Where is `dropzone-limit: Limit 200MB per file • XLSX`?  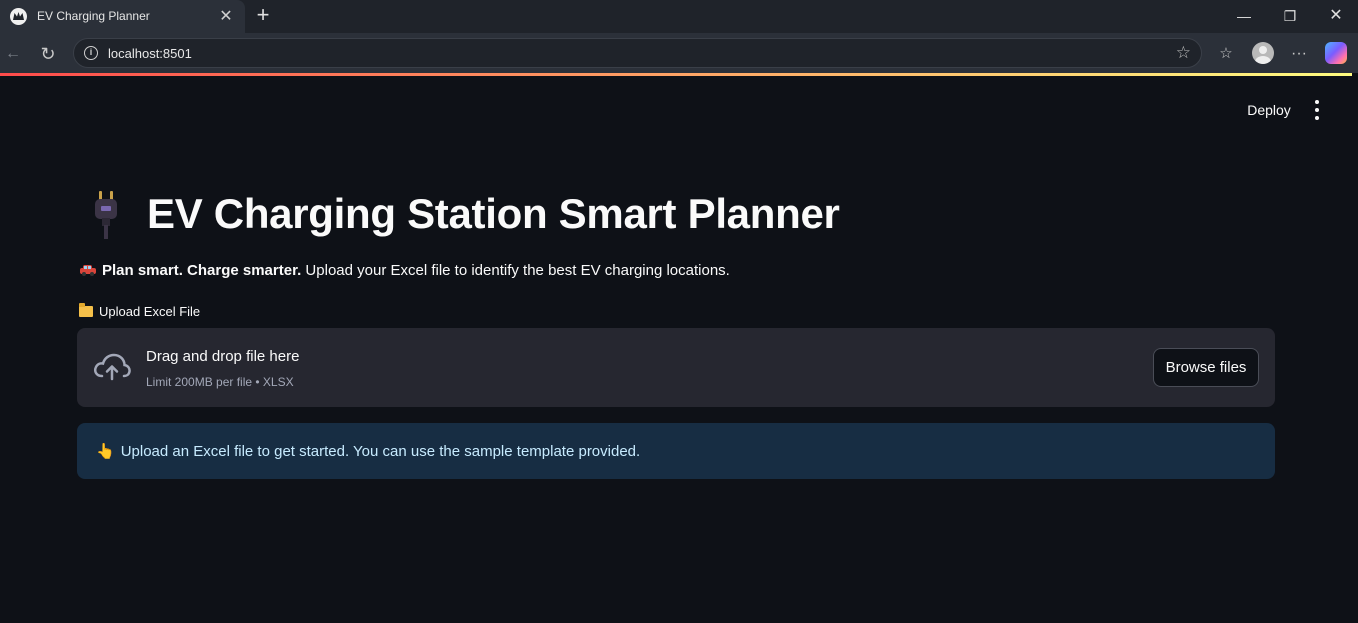 dropzone-limit: Limit 200MB per file • XLSX is located at coordinates (220, 382).